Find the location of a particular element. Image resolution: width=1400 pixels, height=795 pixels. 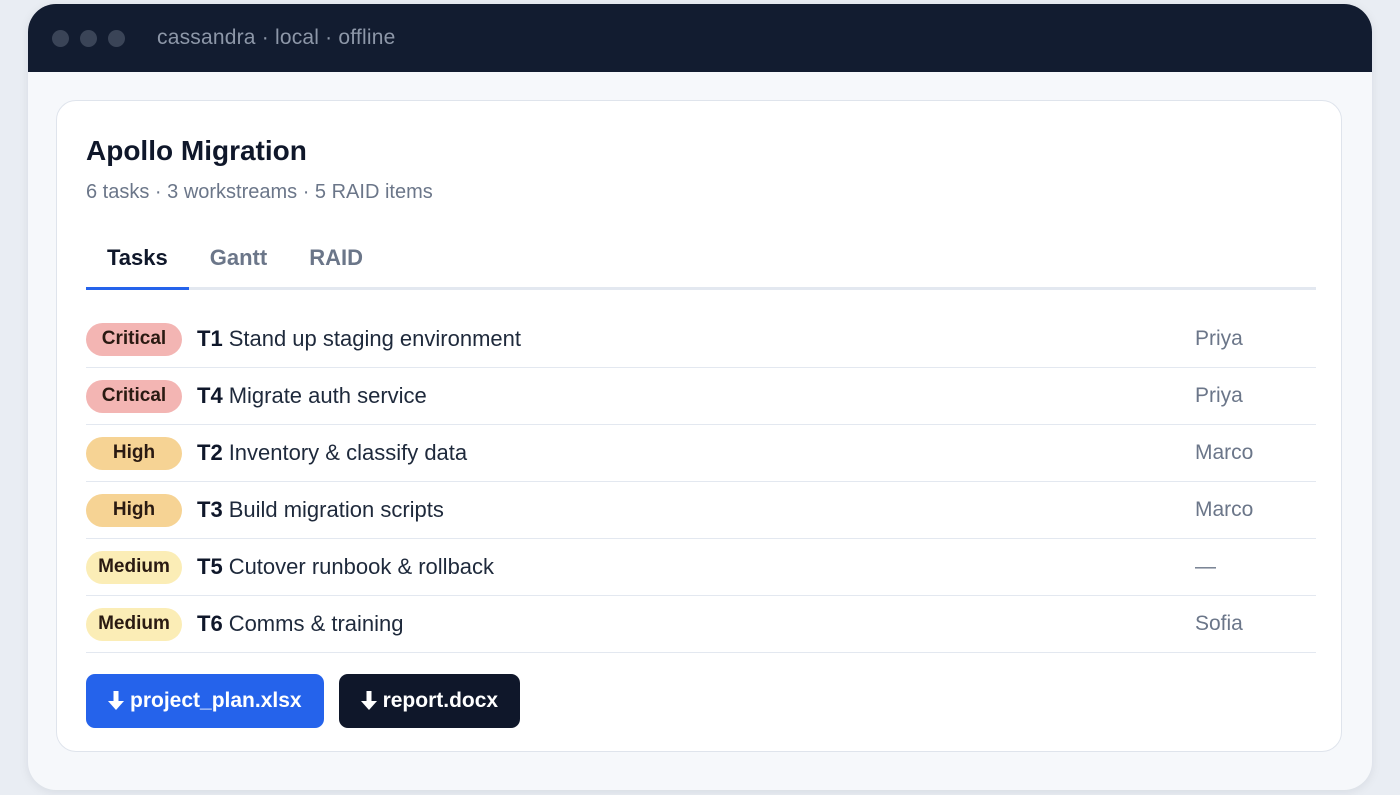

tab-raid: RAID is located at coordinates (336, 258).